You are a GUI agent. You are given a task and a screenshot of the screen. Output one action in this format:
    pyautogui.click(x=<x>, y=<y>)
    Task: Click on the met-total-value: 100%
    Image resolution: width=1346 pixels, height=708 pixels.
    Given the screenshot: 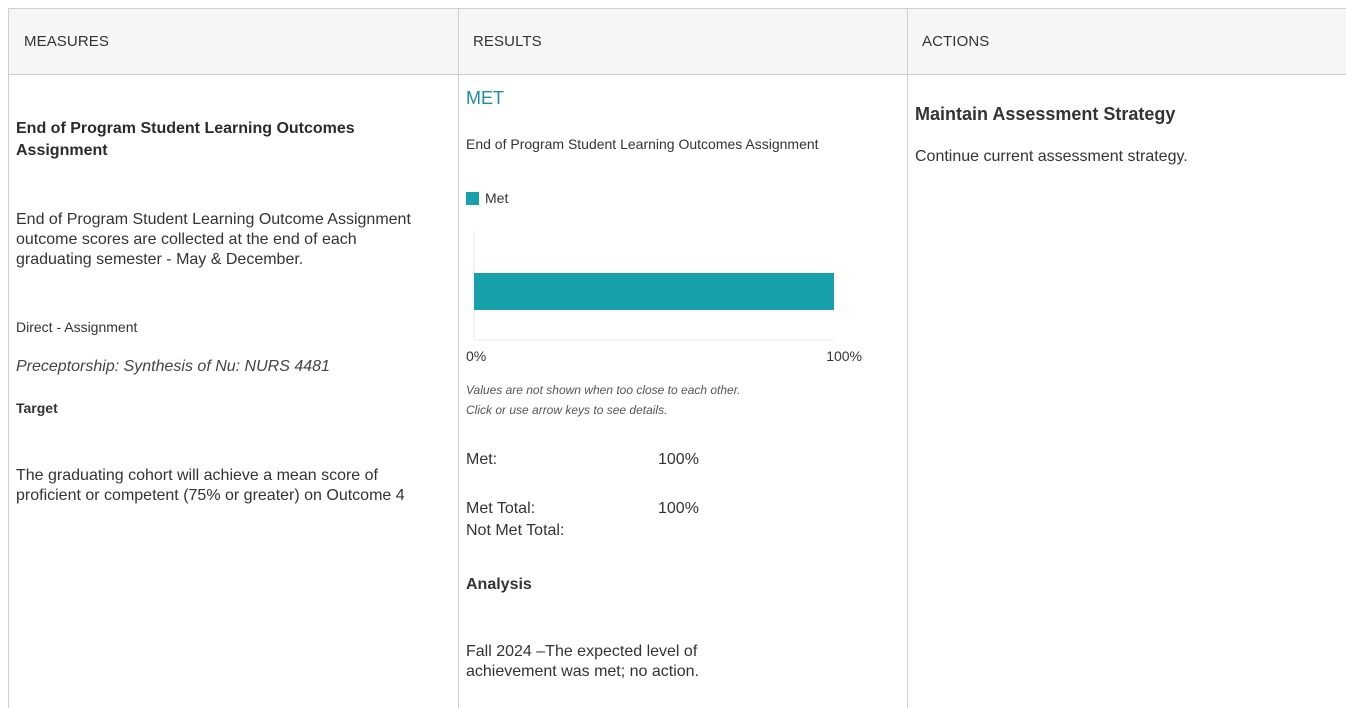 What is the action you would take?
    pyautogui.click(x=678, y=508)
    